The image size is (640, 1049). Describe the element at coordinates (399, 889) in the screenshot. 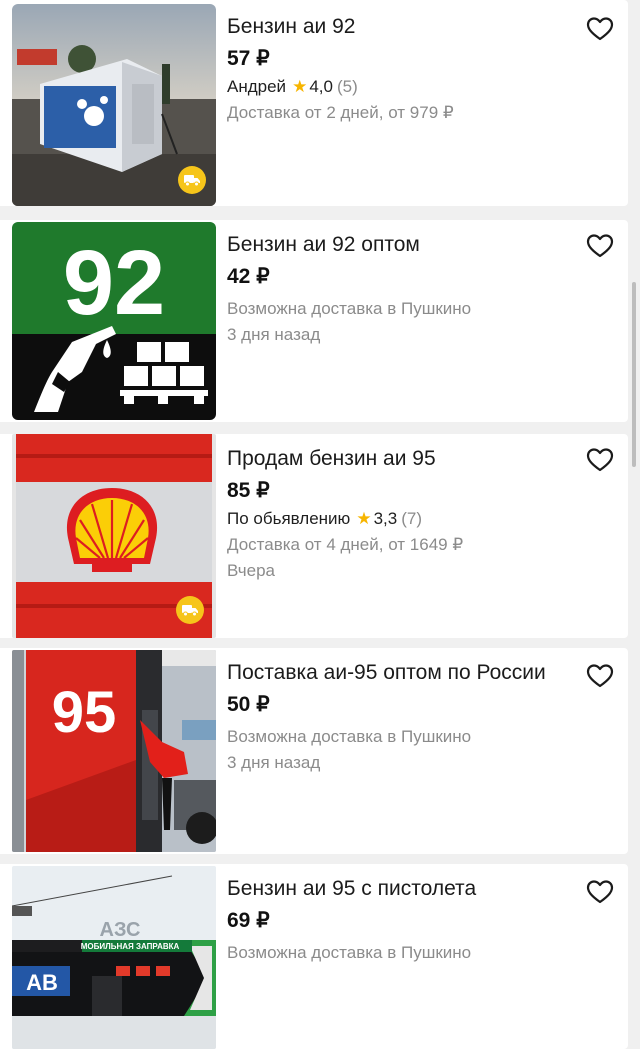

I see `listing-title: Бензин аи 95 с пистолета` at that location.